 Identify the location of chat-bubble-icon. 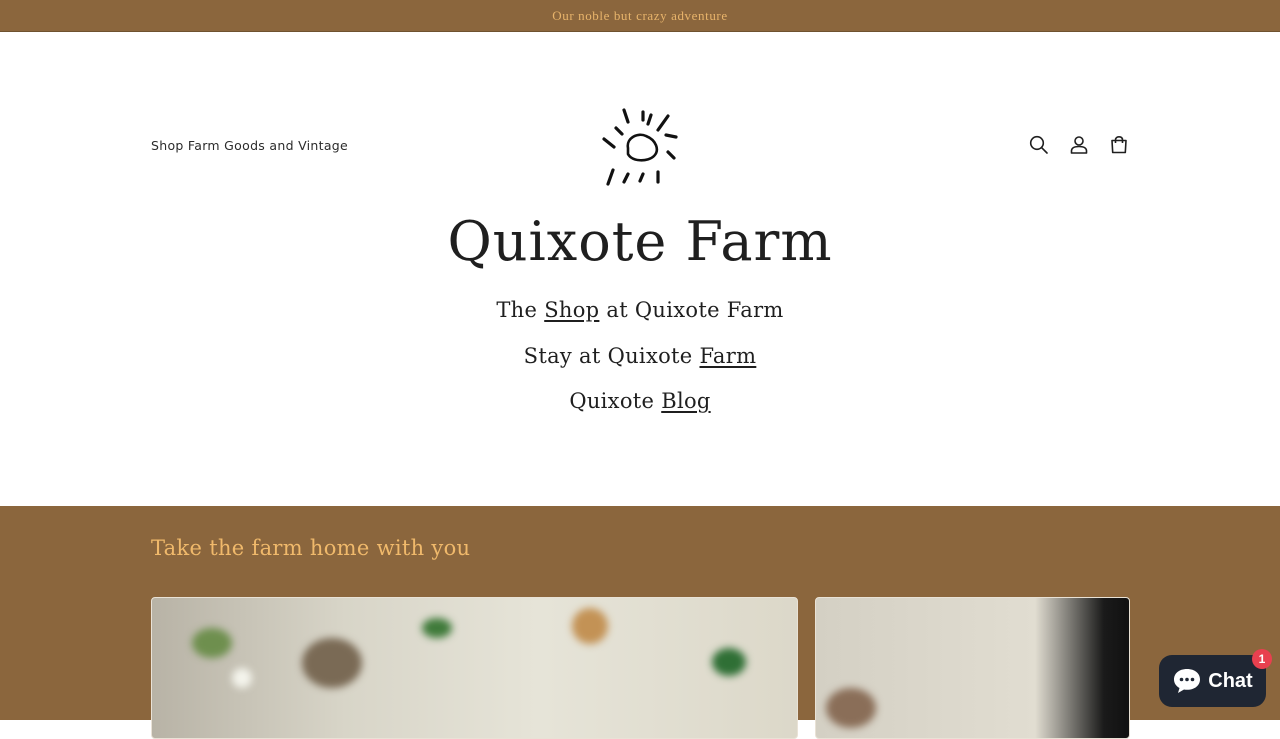
(1187, 681).